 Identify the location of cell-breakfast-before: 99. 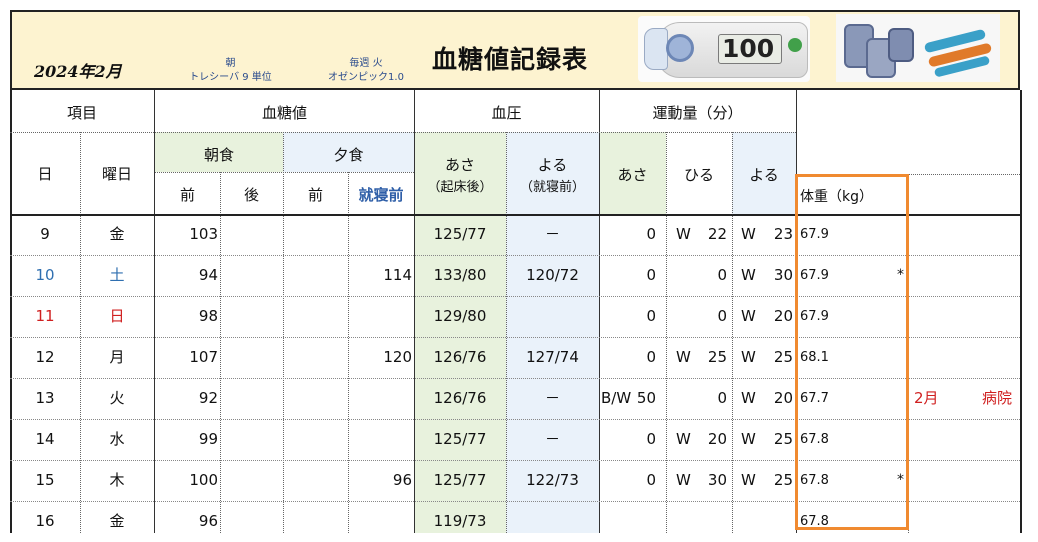
(208, 439).